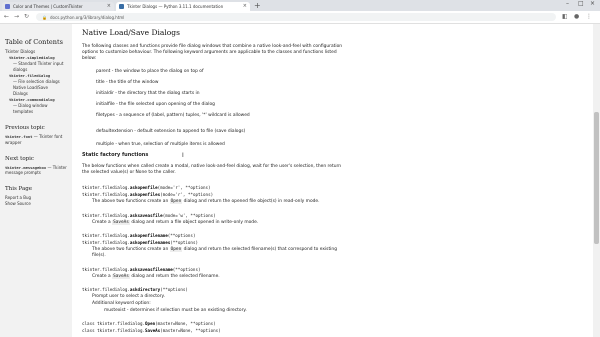  I want to click on new-tab-button: +, so click(257, 5).